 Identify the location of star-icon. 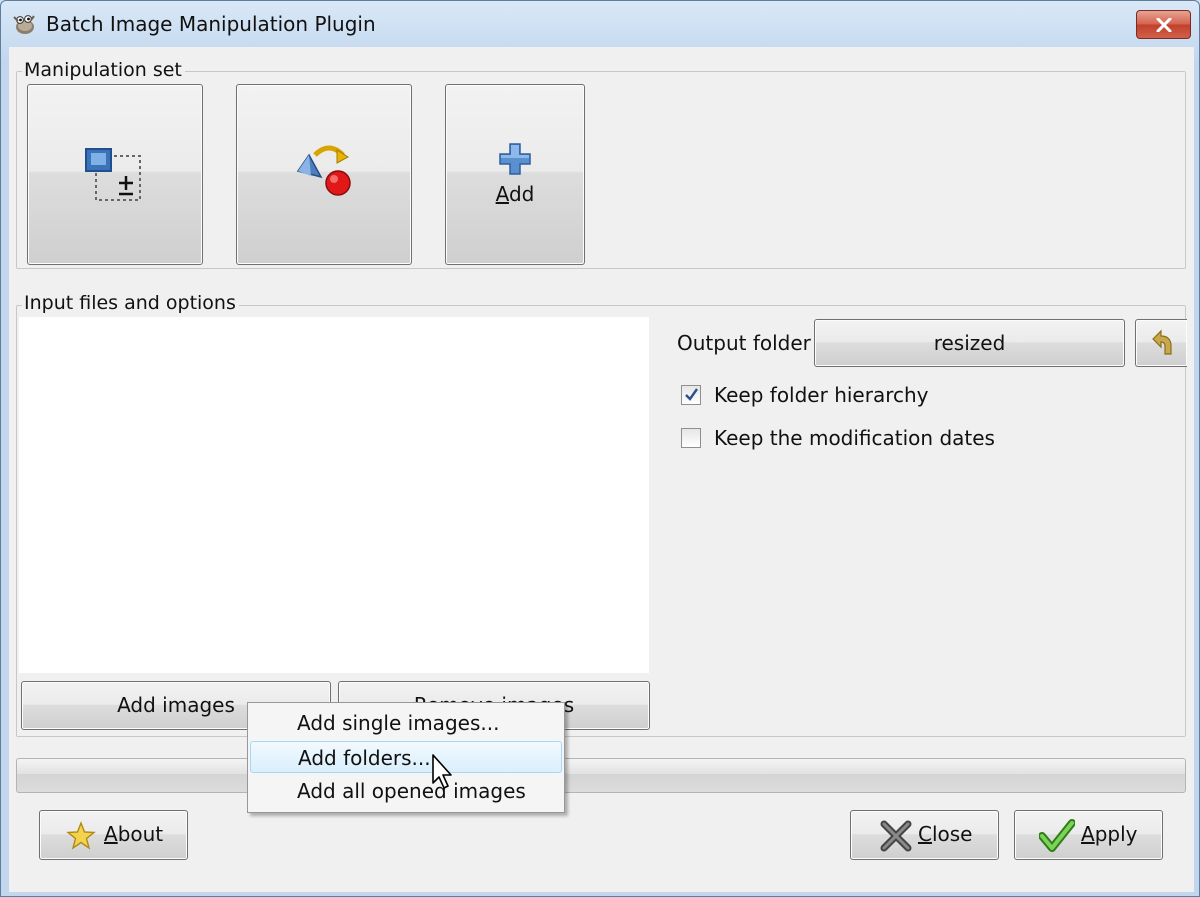
(81, 835).